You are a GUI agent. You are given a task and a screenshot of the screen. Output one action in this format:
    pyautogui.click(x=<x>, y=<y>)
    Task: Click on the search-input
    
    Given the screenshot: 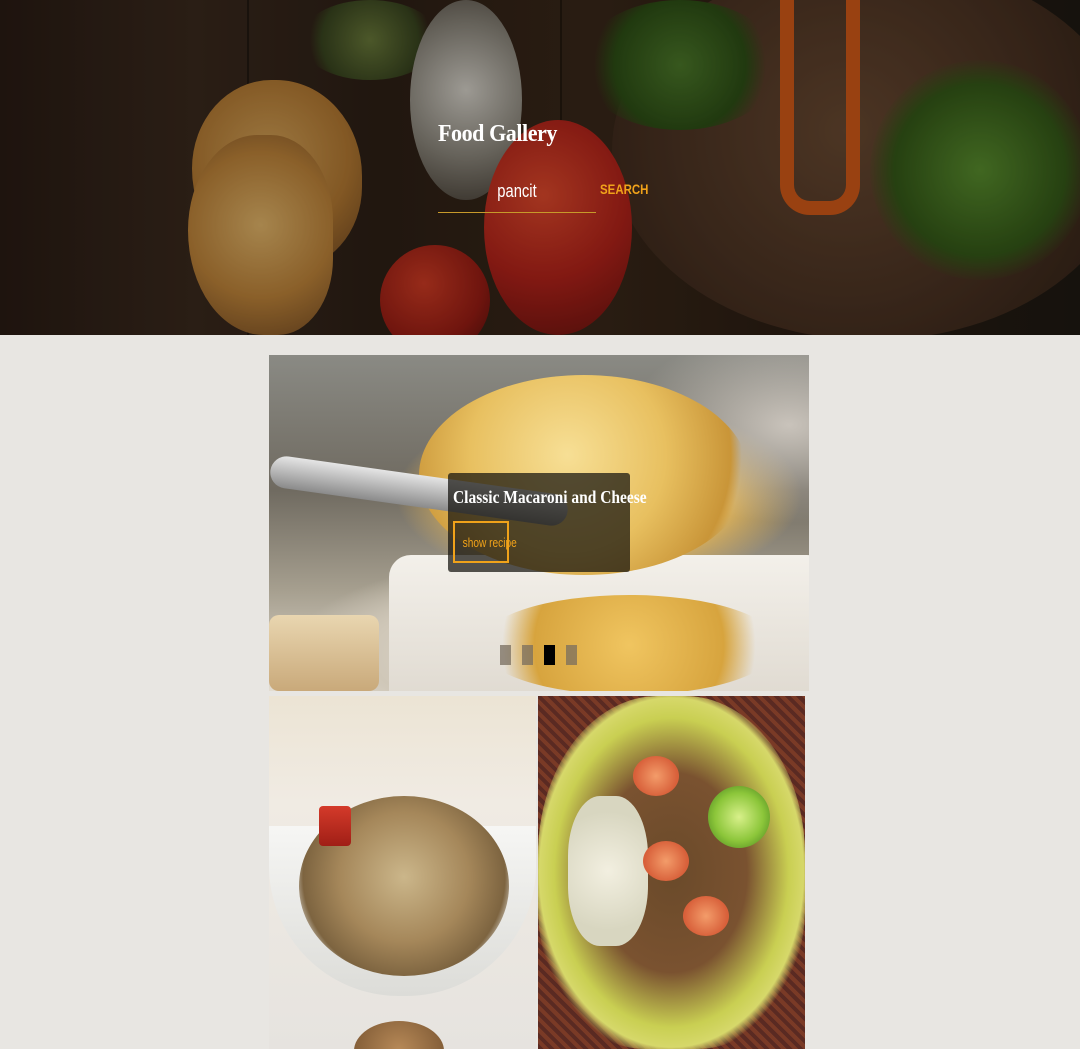 What is the action you would take?
    pyautogui.click(x=517, y=191)
    